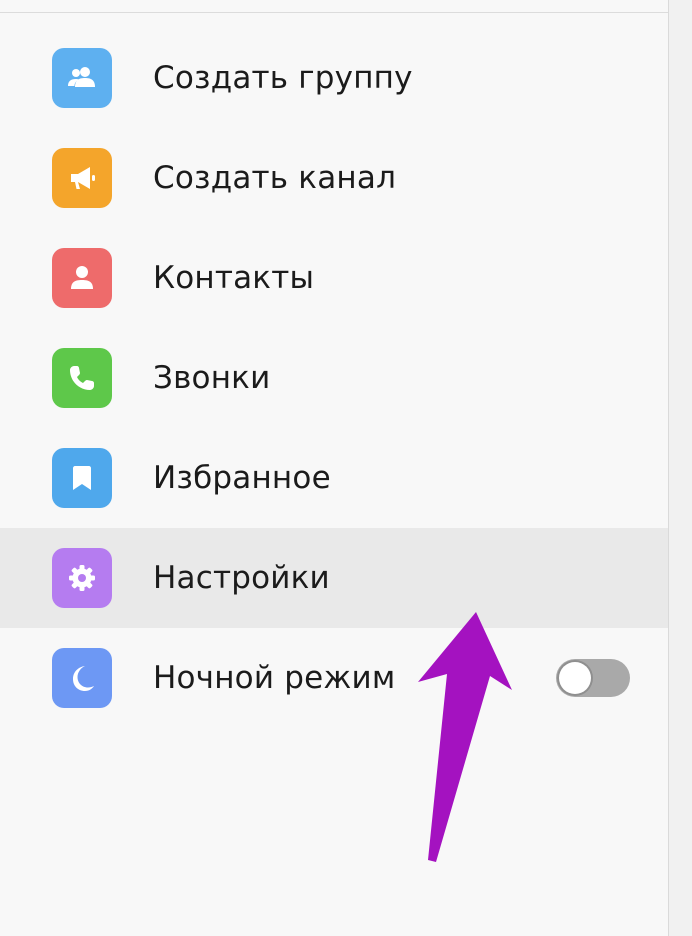 This screenshot has width=692, height=936. I want to click on menu-item-contacts: Контакты, so click(334, 278).